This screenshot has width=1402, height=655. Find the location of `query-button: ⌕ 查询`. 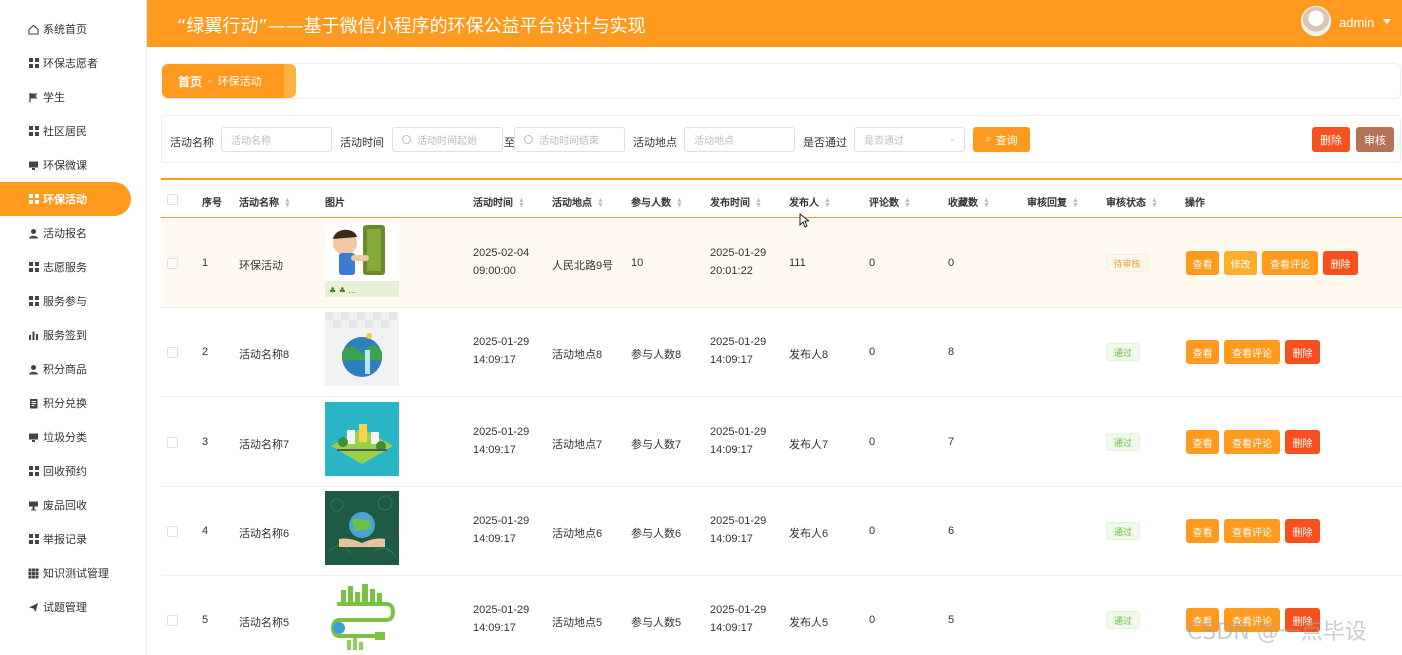

query-button: ⌕ 查询 is located at coordinates (1001, 139).